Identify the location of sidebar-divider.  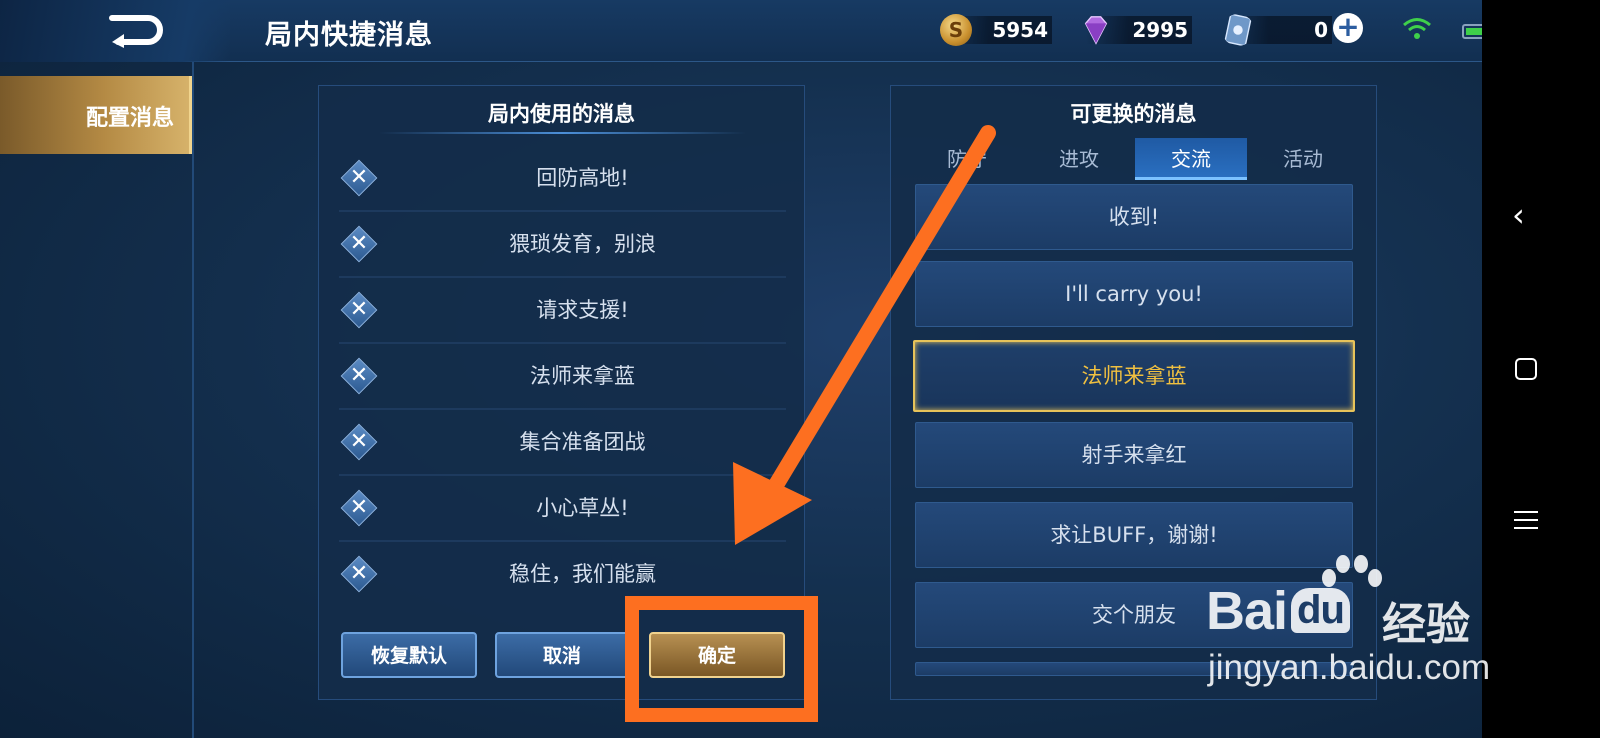
(193, 400).